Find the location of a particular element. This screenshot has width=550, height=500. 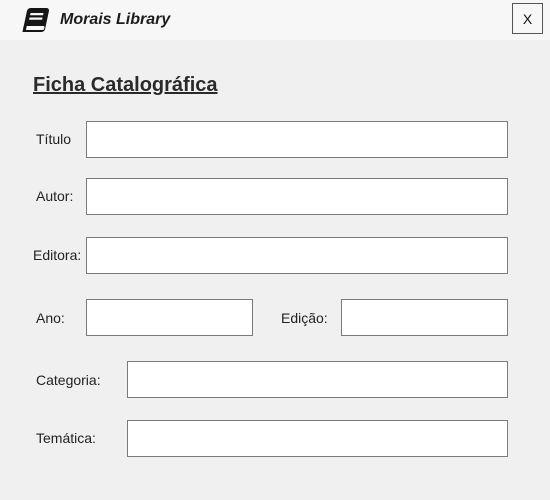

autor-field is located at coordinates (297, 196).